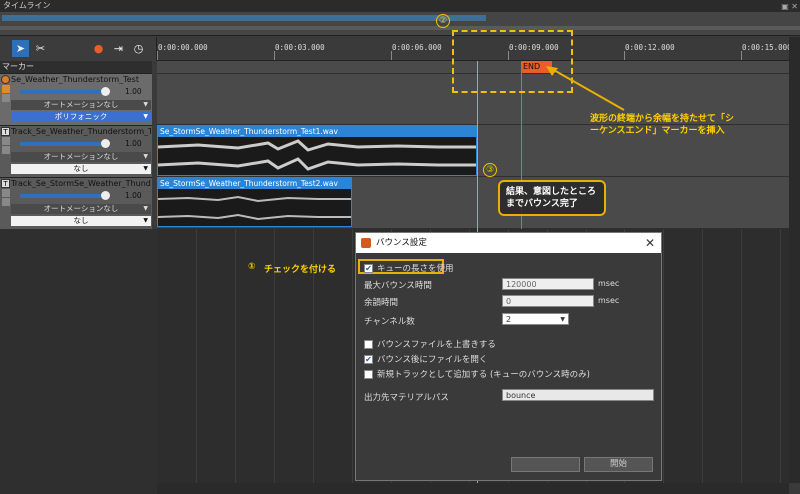 The height and width of the screenshot is (494, 800). Describe the element at coordinates (366, 243) in the screenshot. I see `app-logo-icon` at that location.